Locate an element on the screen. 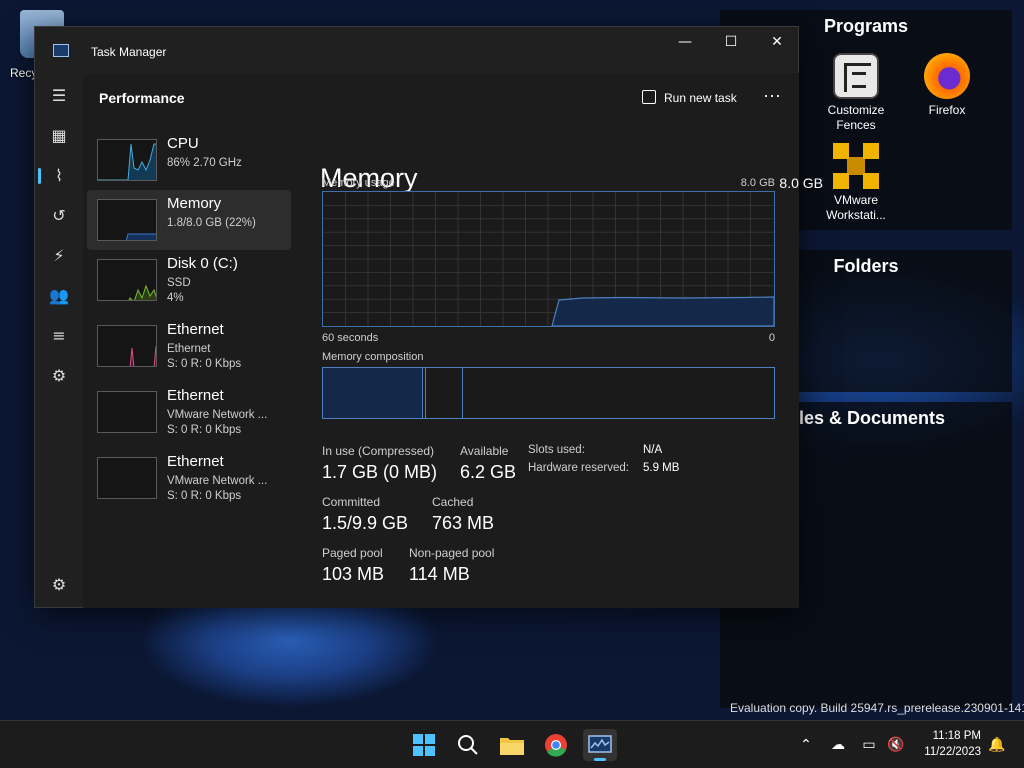  available-value: 6.2 GB is located at coordinates (488, 472).